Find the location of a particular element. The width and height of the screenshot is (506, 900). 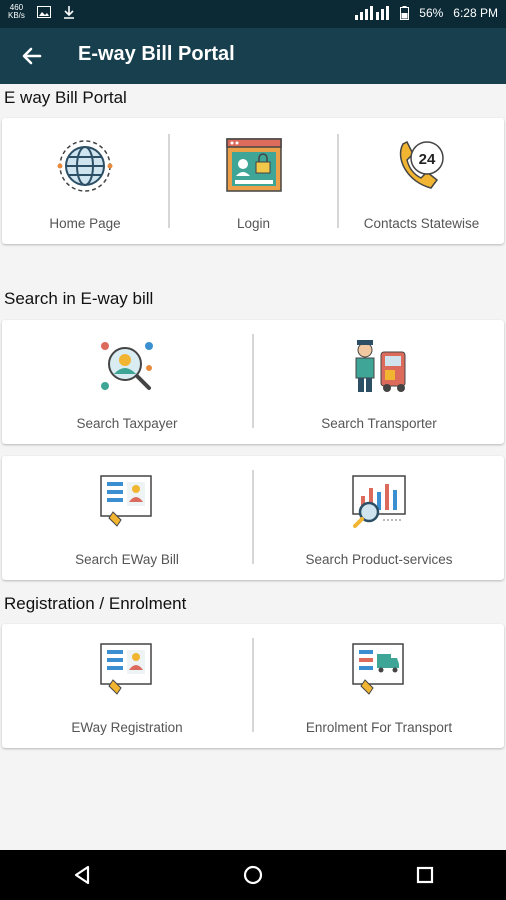

system-nav-bar is located at coordinates (253, 875).